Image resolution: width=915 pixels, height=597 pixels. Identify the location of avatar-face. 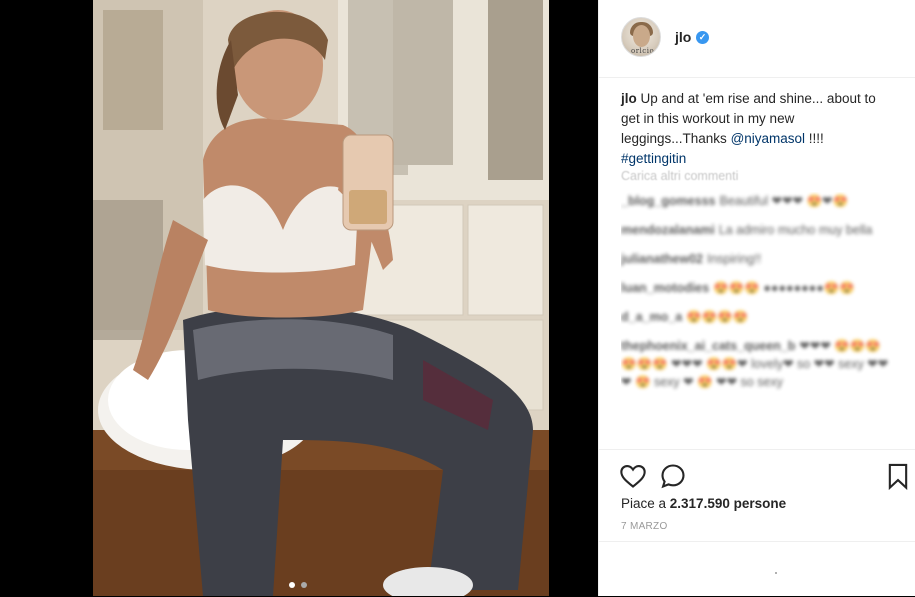
(641, 36).